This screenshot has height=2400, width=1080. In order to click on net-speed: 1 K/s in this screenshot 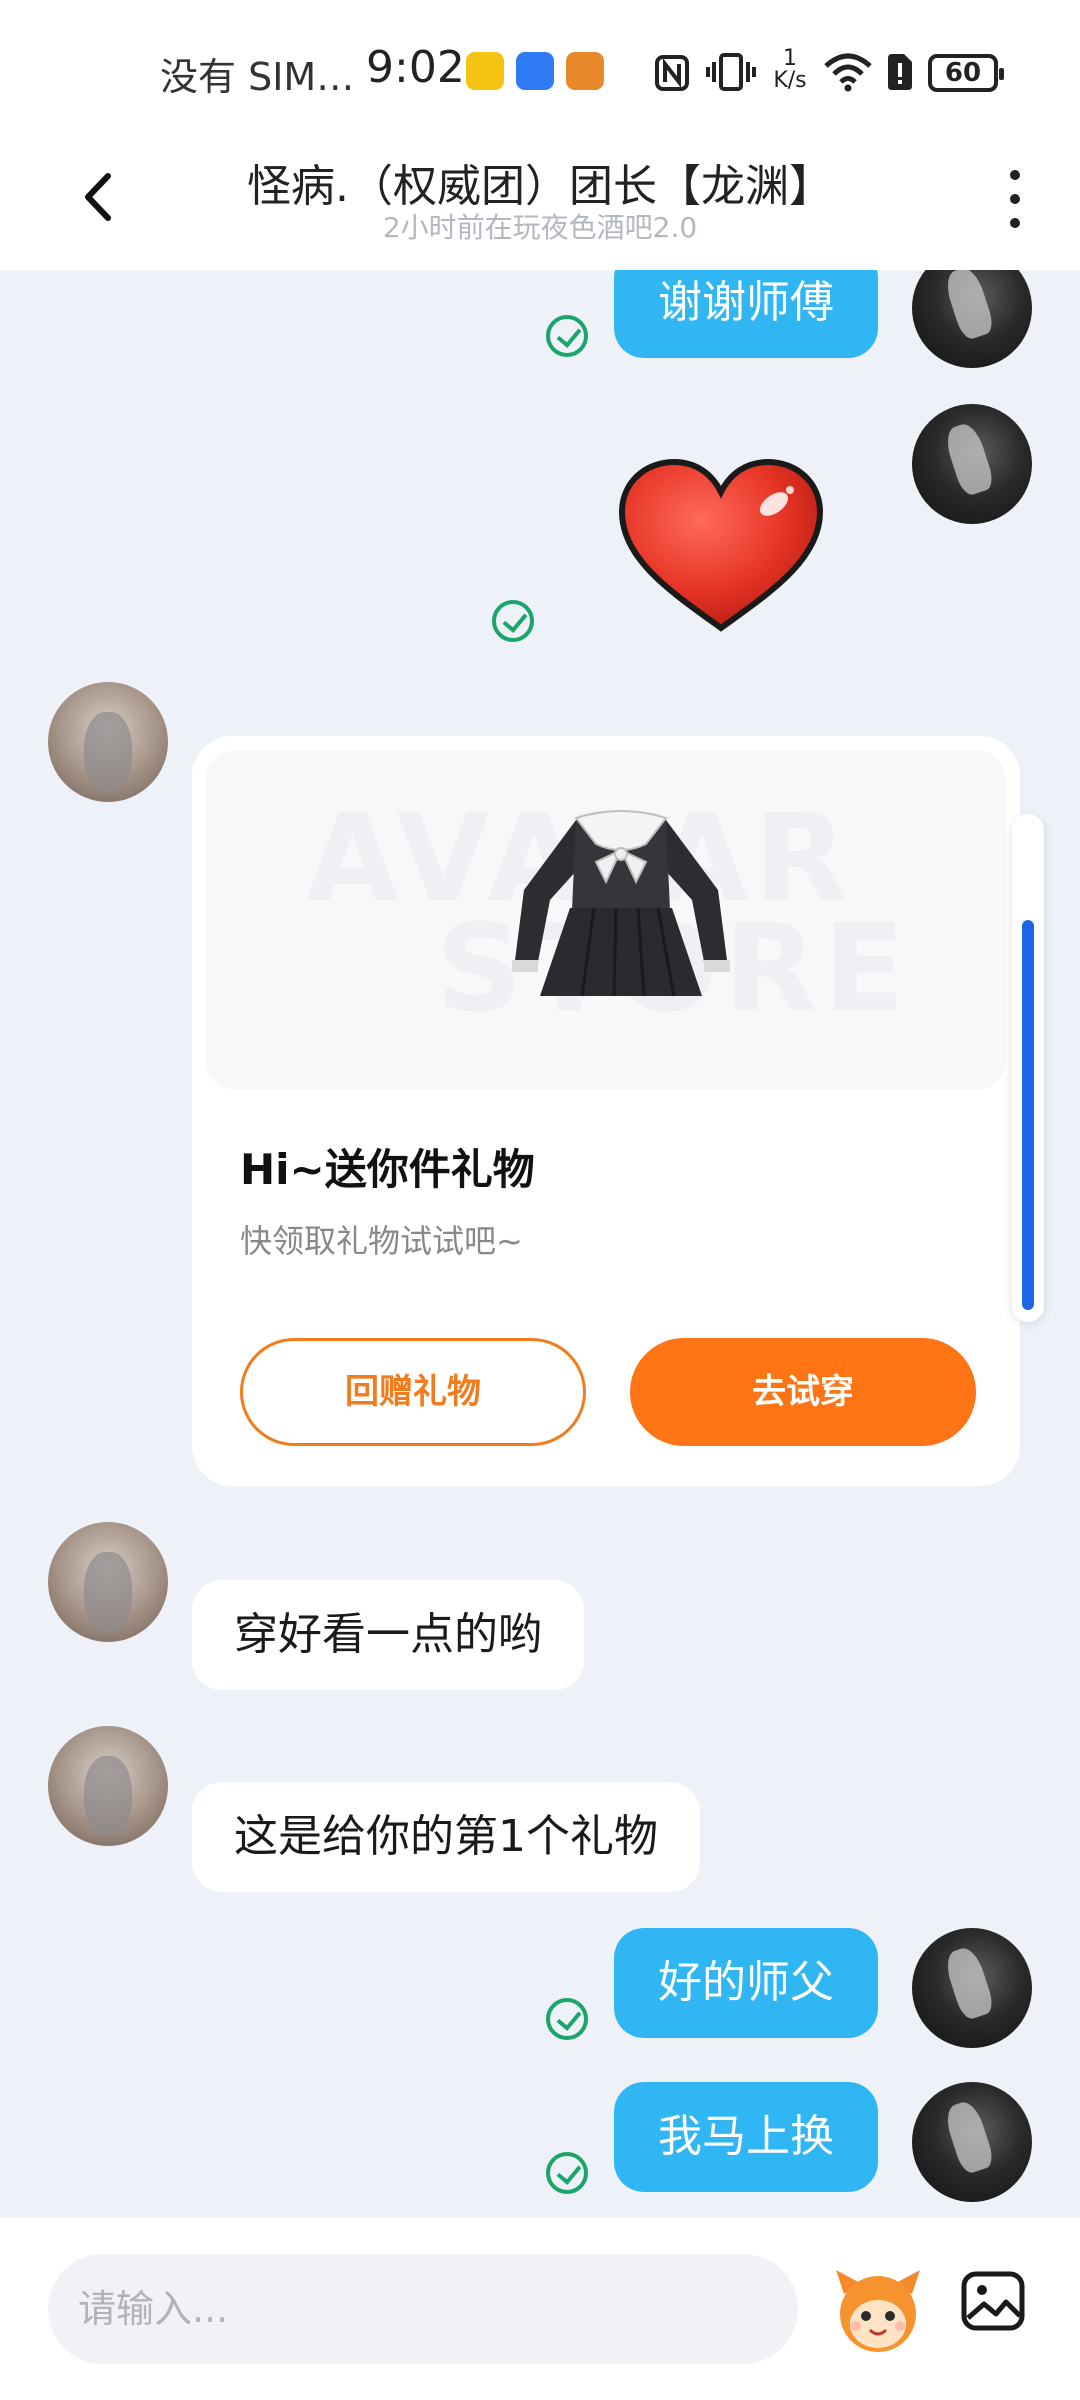, I will do `click(790, 70)`.